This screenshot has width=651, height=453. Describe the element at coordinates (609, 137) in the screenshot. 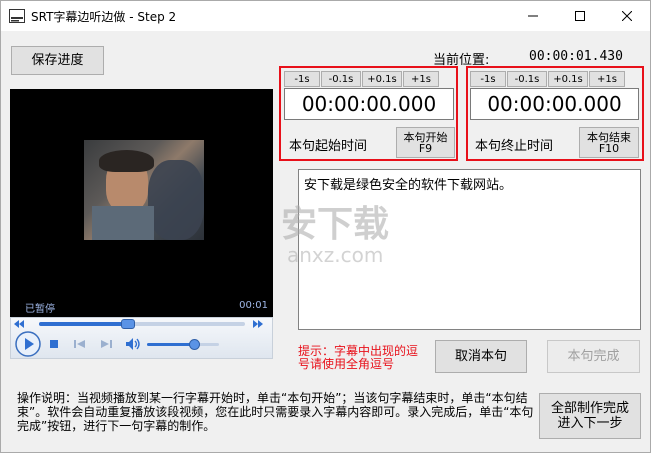

I see `sentence-end-label: 本句结束` at that location.